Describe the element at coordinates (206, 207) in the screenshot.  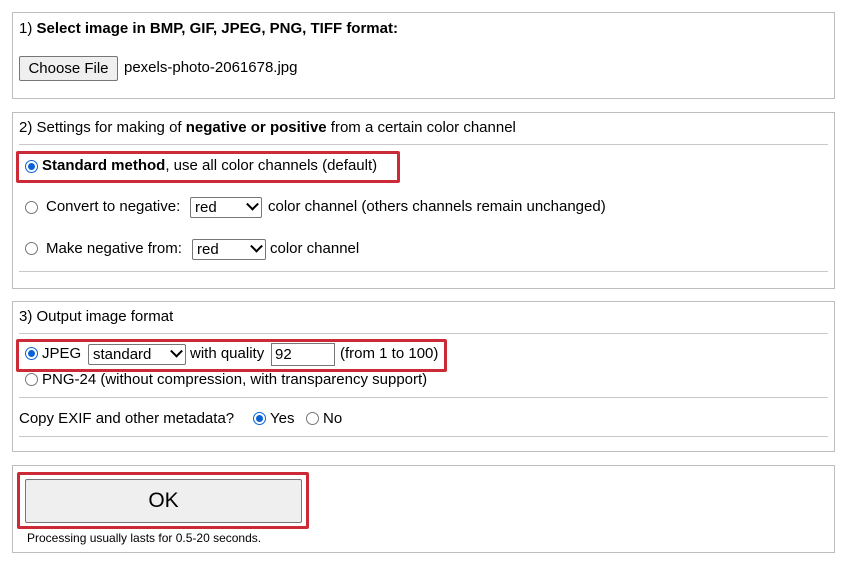
I see `convert-channel-value: red` at that location.